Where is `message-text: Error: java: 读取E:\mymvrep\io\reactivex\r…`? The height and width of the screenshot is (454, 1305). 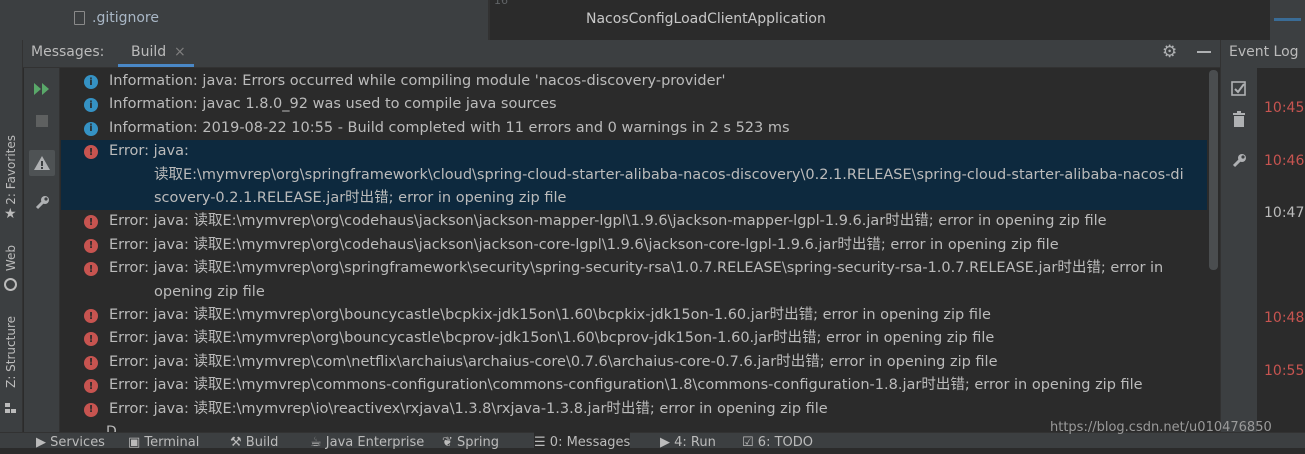 message-text: Error: java: 读取E:\mymvrep\io\reactivex\r… is located at coordinates (468, 408).